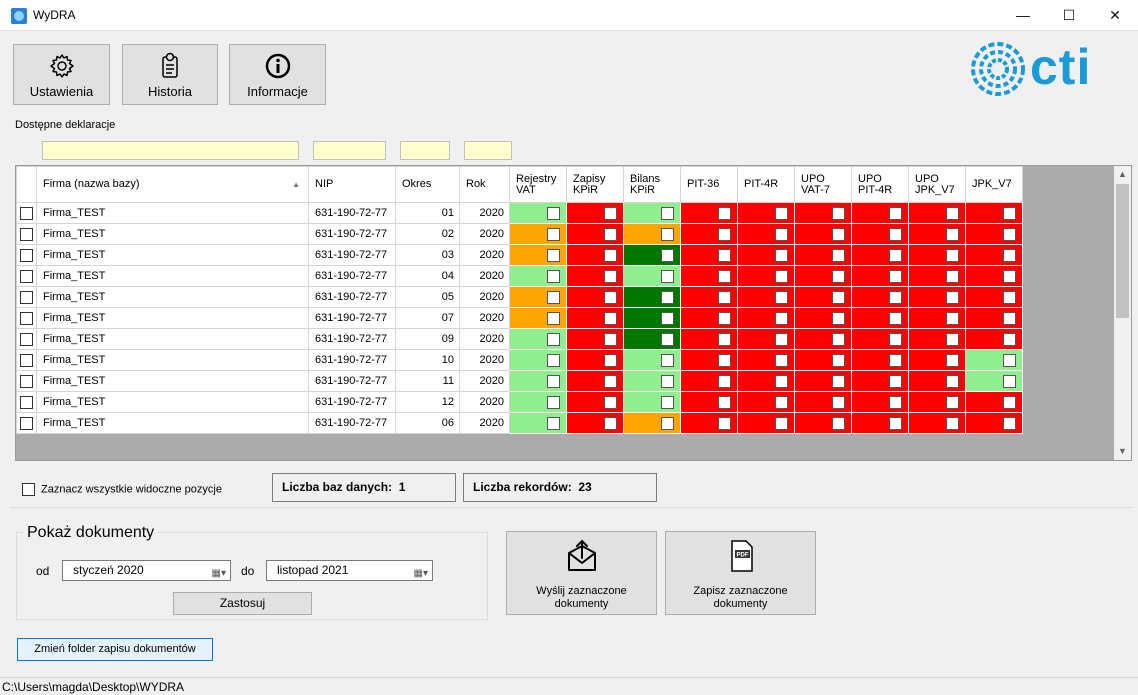  Describe the element at coordinates (349, 150) in the screenshot. I see `filter-nip-input` at that location.